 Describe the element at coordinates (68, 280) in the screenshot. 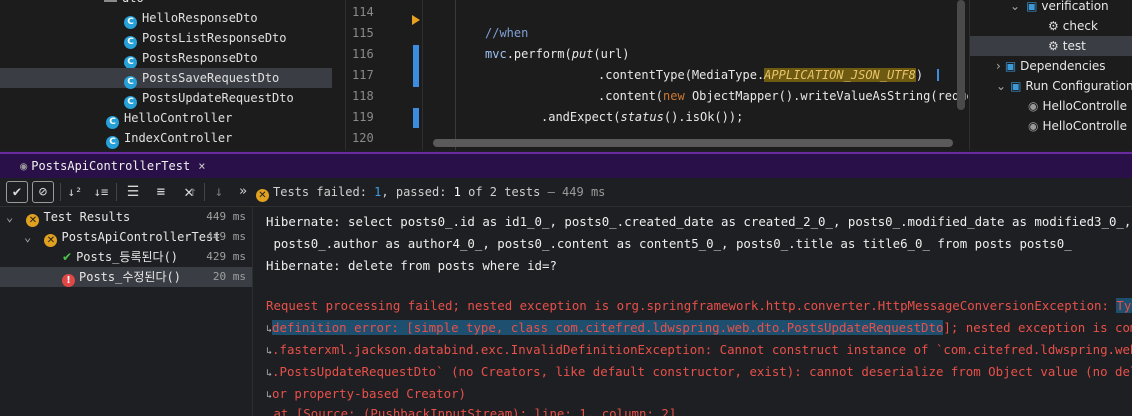

I see `error-icon: !` at that location.